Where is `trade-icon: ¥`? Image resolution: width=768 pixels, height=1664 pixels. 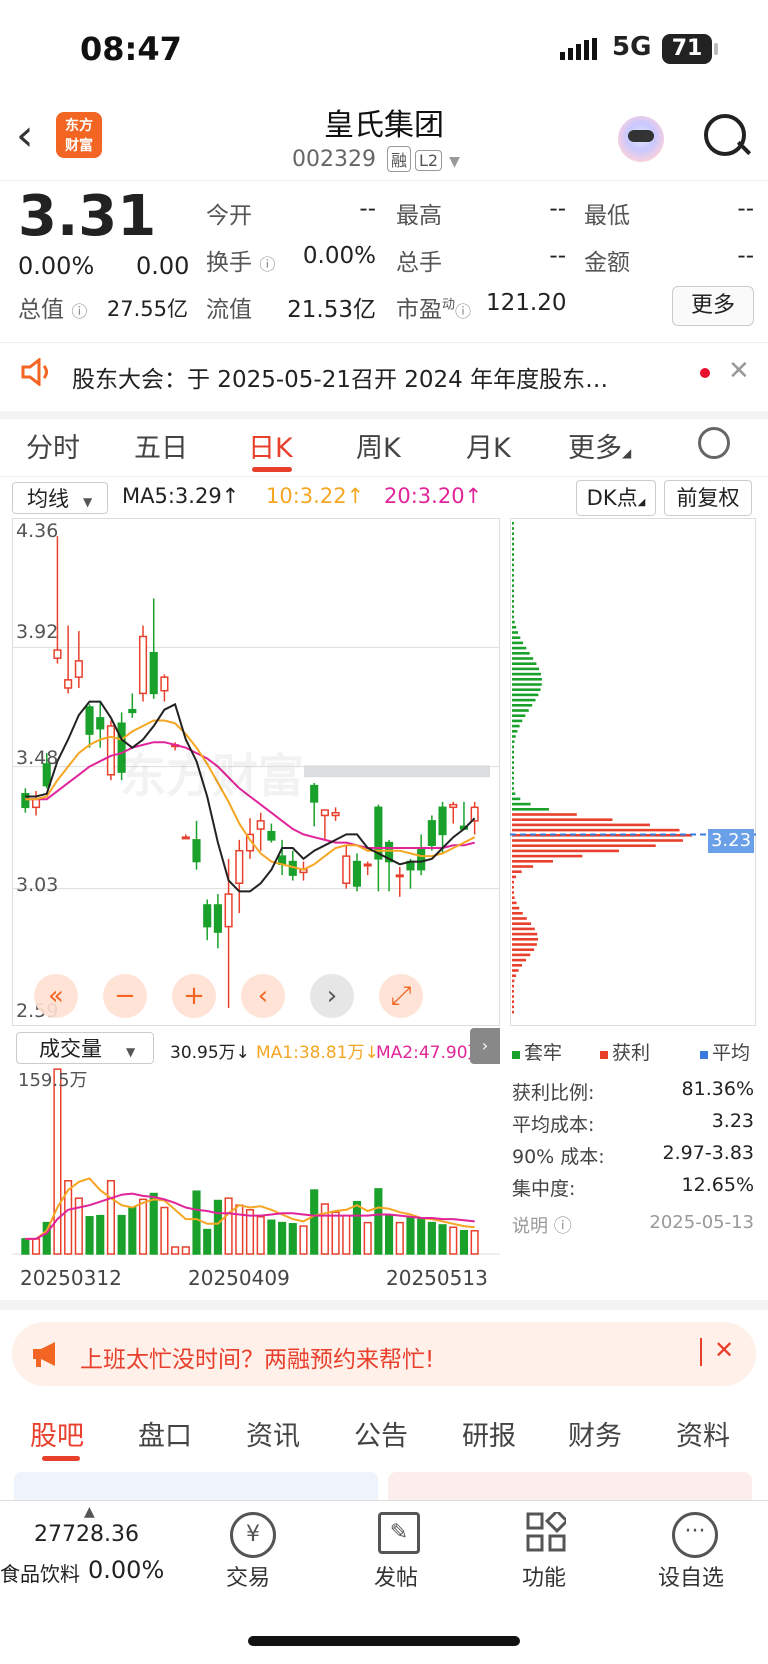 trade-icon: ¥ is located at coordinates (253, 1535).